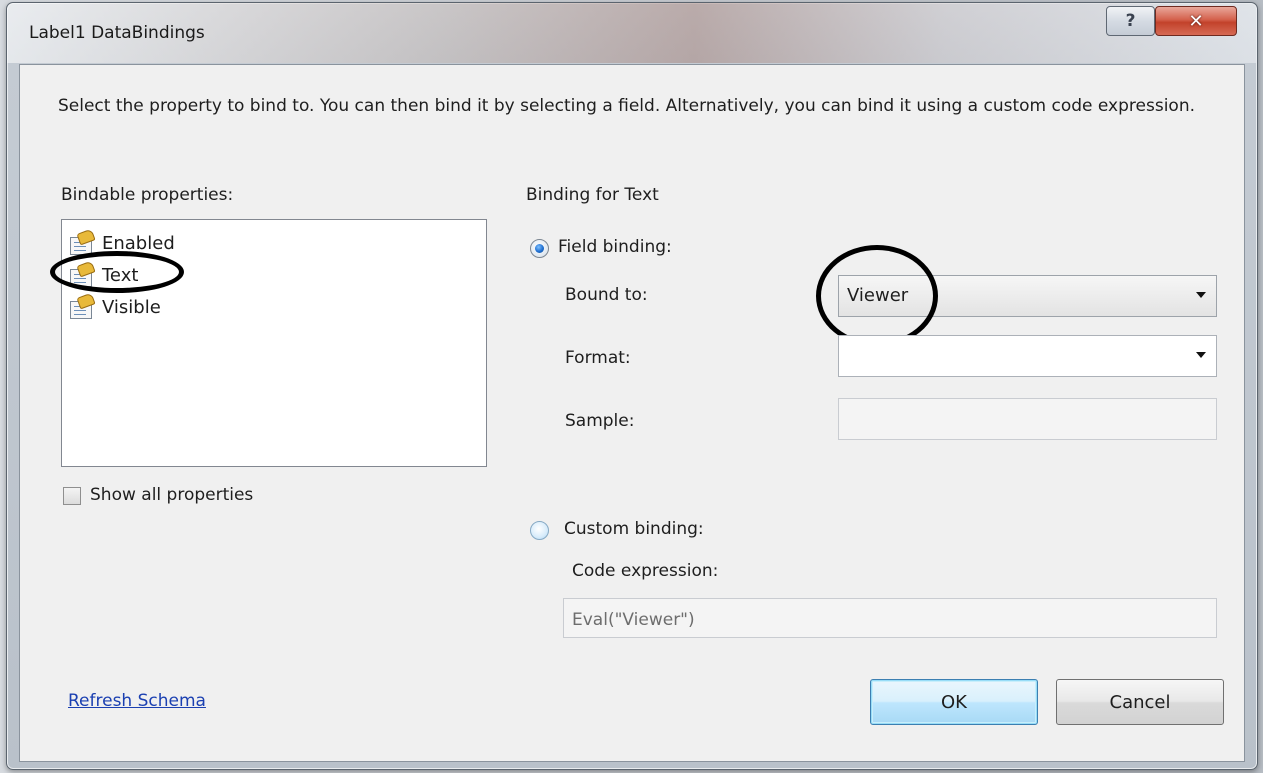 This screenshot has height=773, width=1263. I want to click on bindable-properties-heading: Bindable properties:, so click(147, 195).